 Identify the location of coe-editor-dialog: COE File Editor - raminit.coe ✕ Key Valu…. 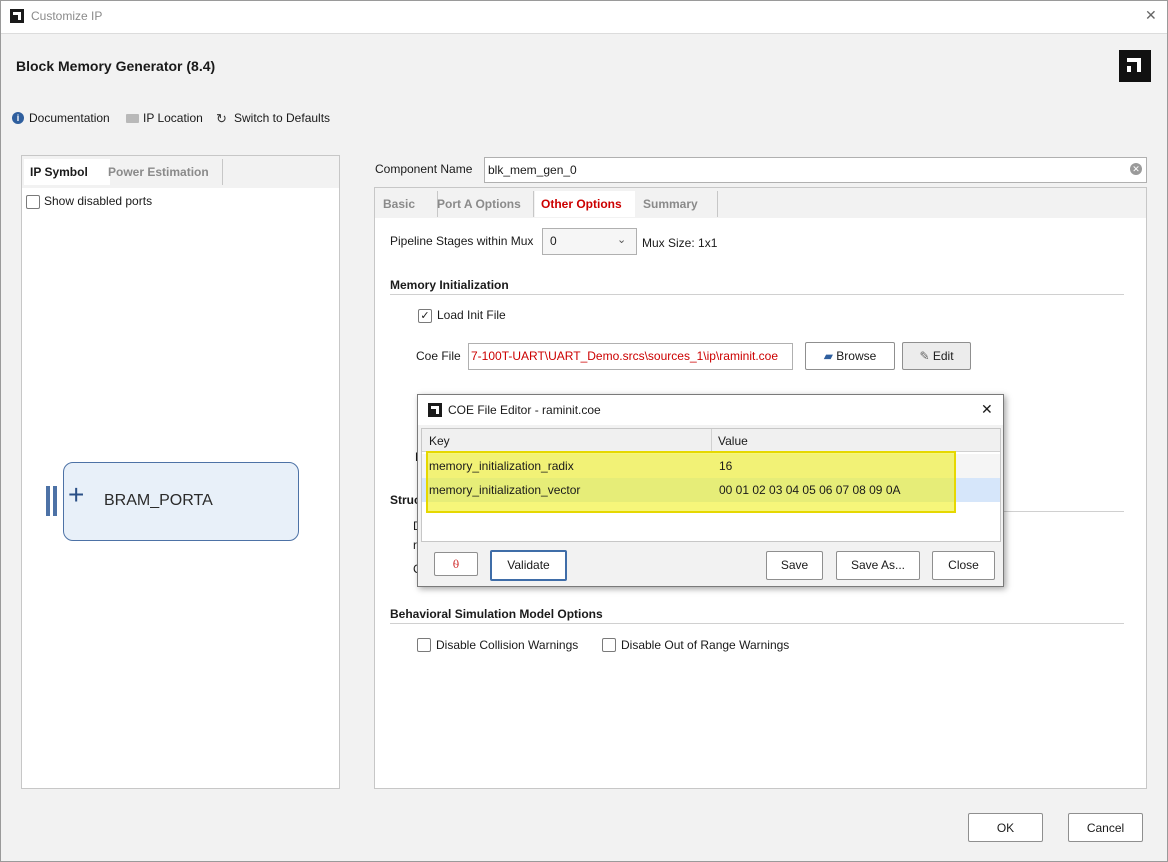
(710, 490).